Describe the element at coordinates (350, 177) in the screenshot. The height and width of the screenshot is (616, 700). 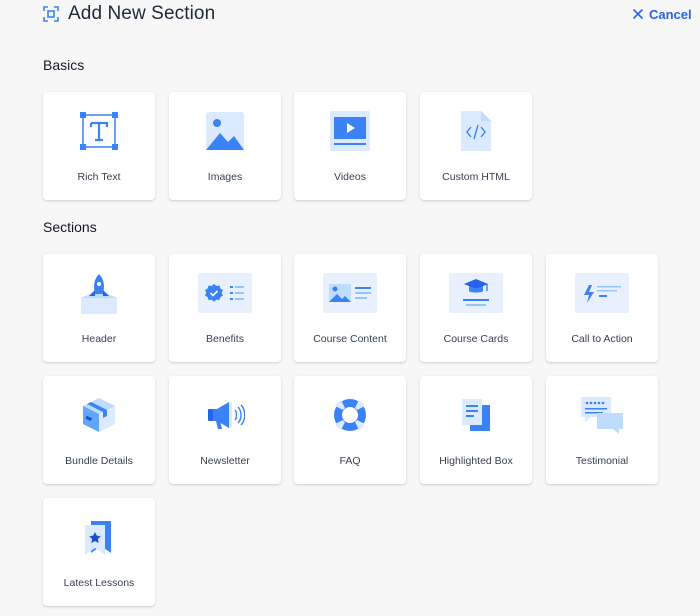
I see `block-label: Videos` at that location.